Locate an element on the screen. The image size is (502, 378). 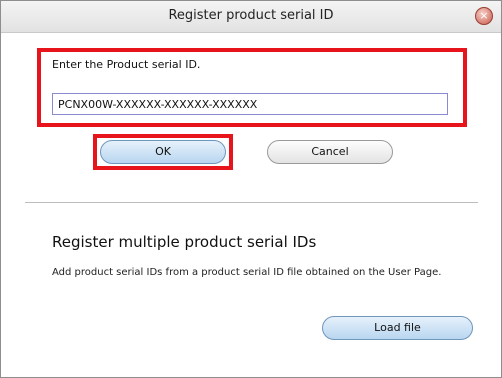
section-divider is located at coordinates (251, 202).